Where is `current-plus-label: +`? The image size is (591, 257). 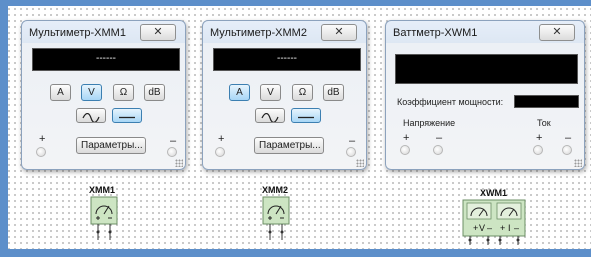
current-plus-label: + is located at coordinates (539, 138).